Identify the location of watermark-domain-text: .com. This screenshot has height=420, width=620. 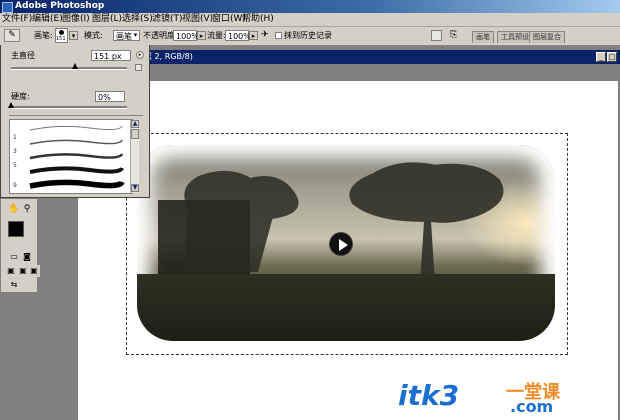
(531, 405).